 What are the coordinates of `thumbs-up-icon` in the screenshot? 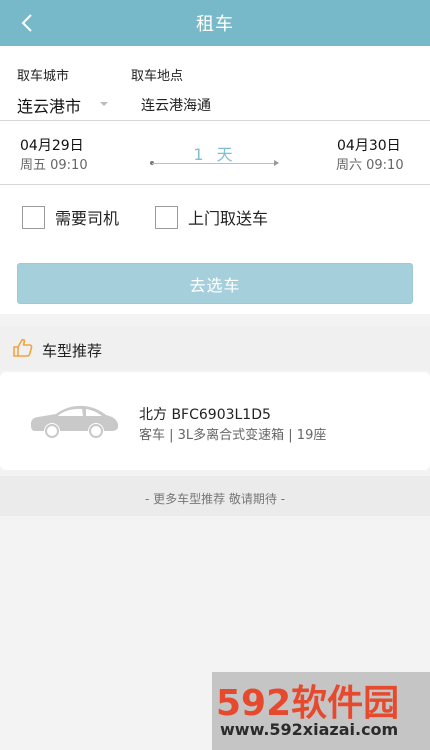 It's located at (23, 347).